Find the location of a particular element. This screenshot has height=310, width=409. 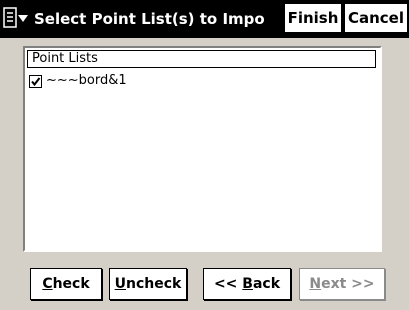

list-column-header: Point Lists is located at coordinates (201, 59).